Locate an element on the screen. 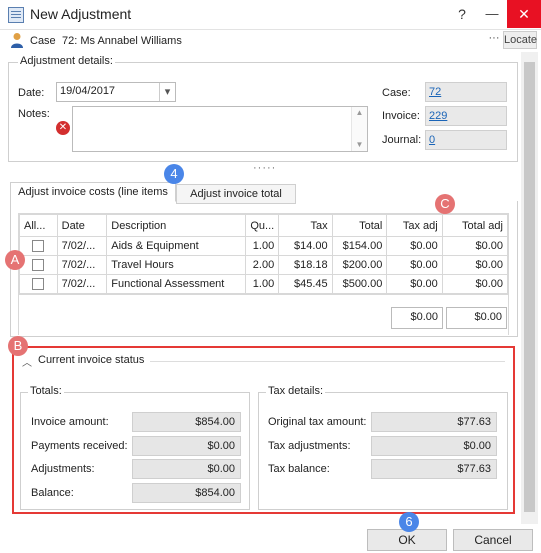 Image resolution: width=541 pixels, height=553 pixels. vertical-scrollbar is located at coordinates (529, 288).